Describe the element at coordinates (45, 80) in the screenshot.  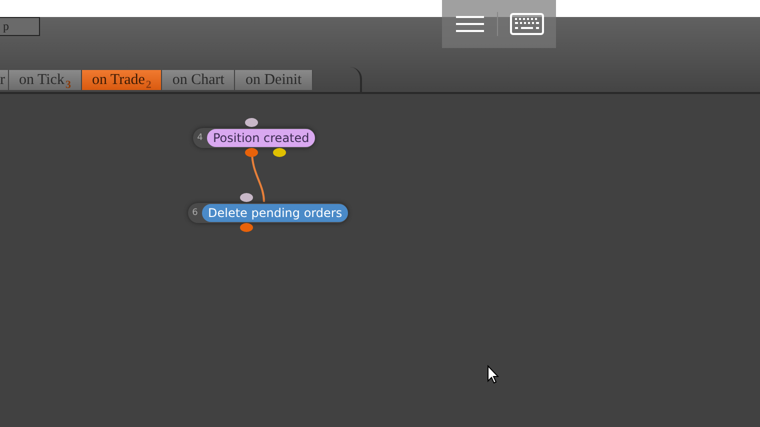
I see `tab: on Tick$_{3}$` at that location.